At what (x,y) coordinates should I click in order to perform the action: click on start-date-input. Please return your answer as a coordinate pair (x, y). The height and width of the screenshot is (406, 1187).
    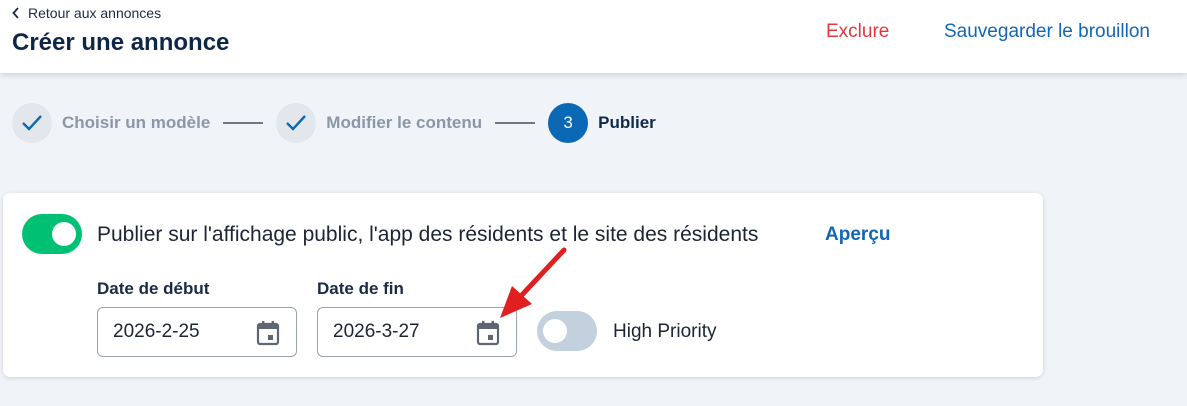
    Looking at the image, I should click on (173, 332).